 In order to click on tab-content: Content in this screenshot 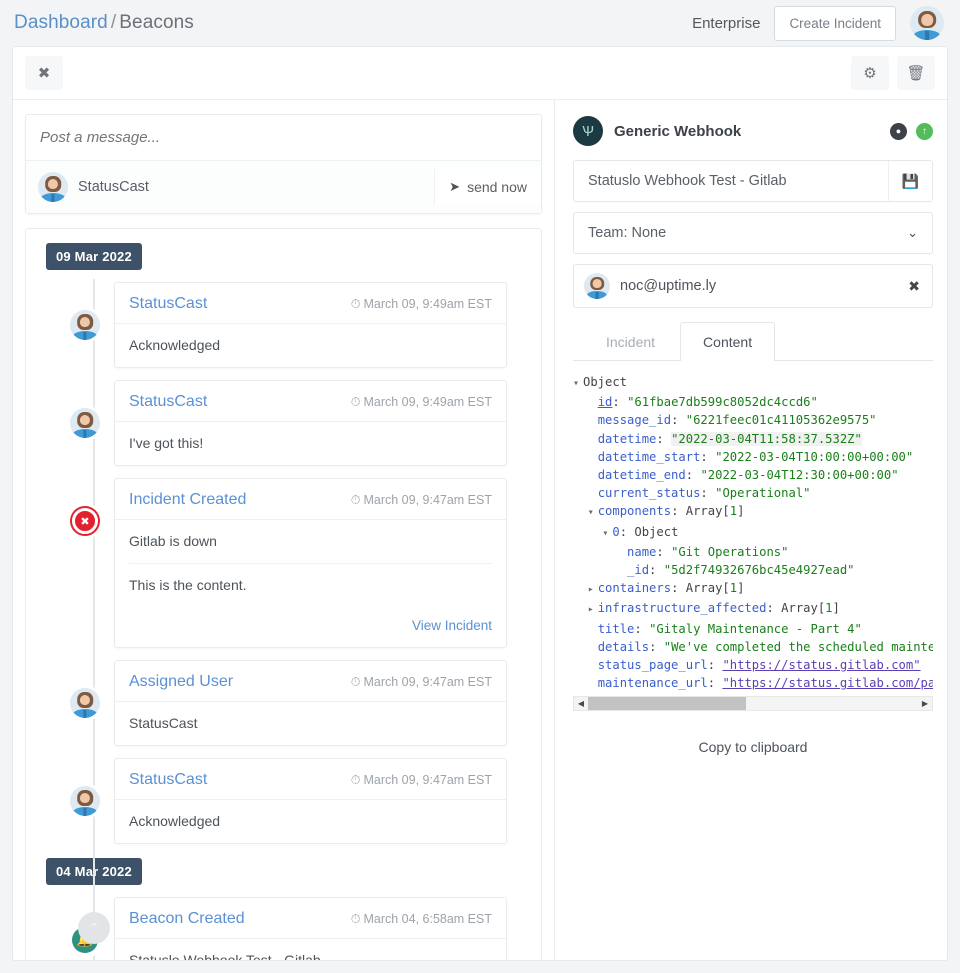, I will do `click(728, 341)`.